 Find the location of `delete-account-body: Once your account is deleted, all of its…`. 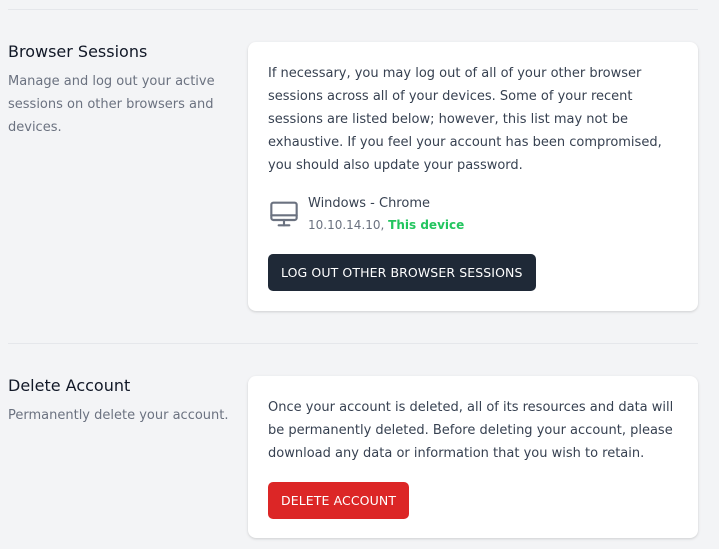

delete-account-body: Once your account is deleted, all of its… is located at coordinates (471, 430).